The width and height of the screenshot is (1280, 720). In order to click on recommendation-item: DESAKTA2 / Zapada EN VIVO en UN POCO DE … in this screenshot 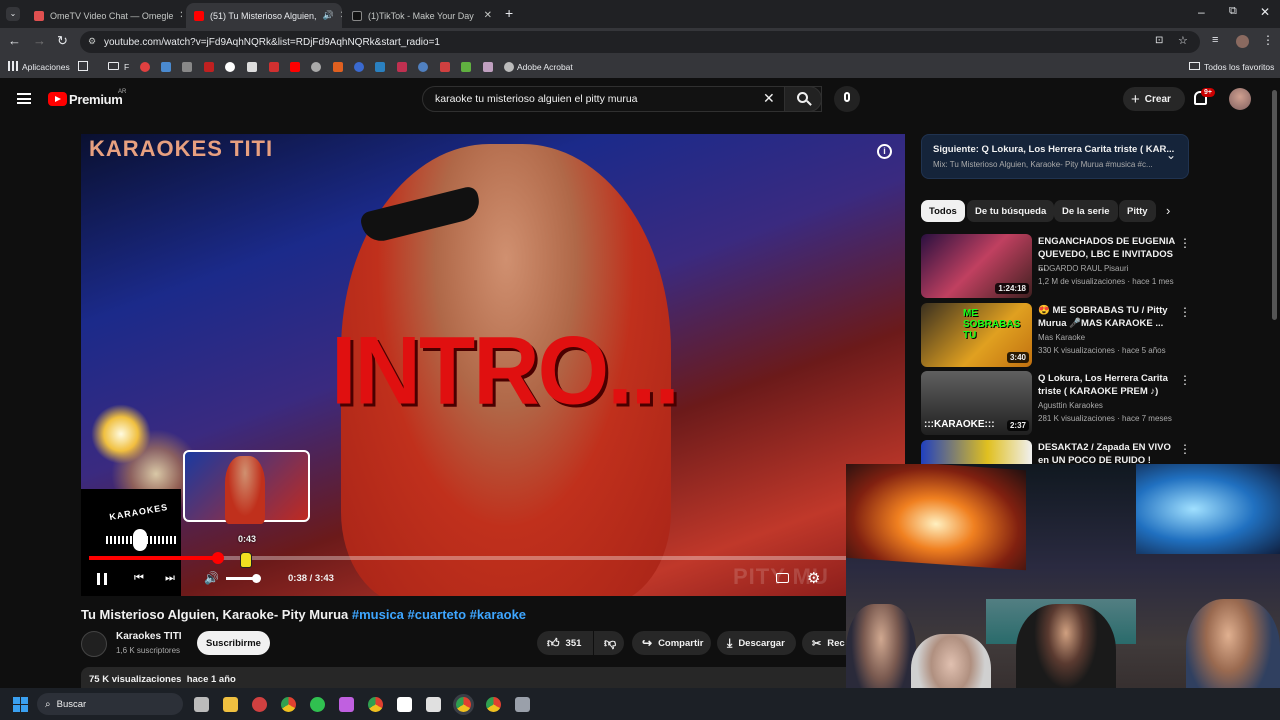, I will do `click(1056, 452)`.